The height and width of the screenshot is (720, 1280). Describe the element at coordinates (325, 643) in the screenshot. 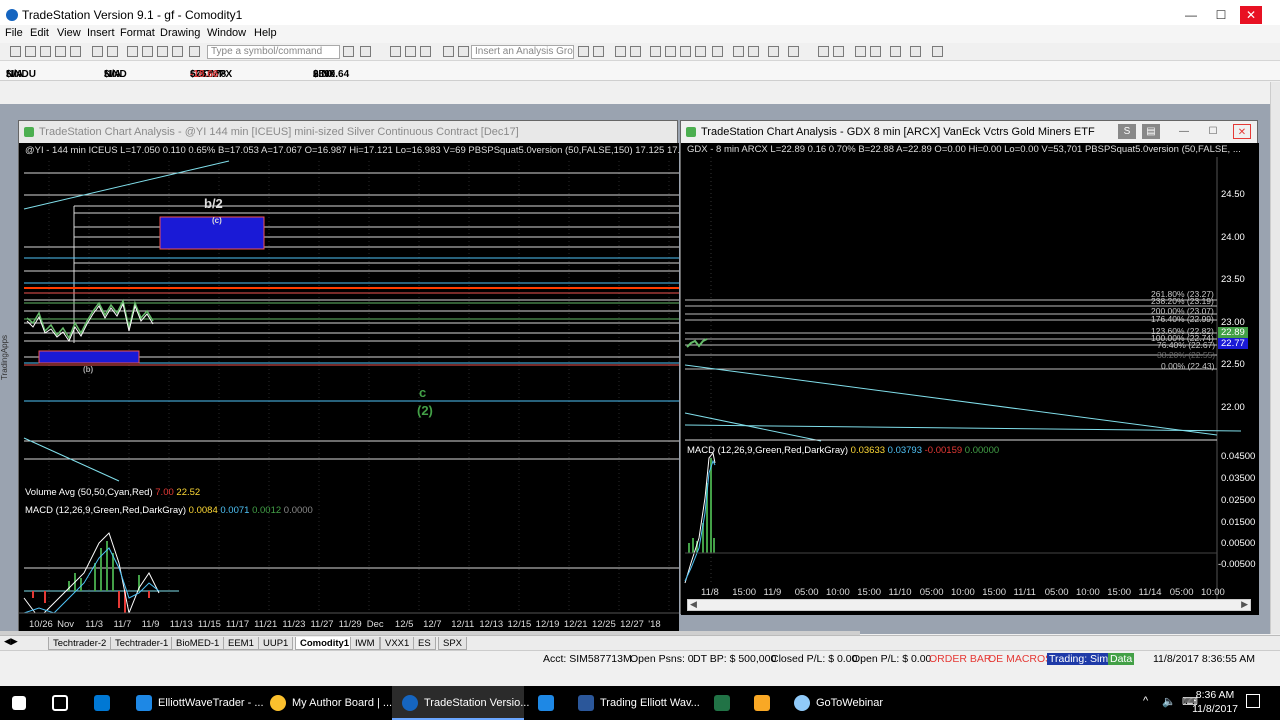

I see `tab-comodity1: Comodity1` at that location.